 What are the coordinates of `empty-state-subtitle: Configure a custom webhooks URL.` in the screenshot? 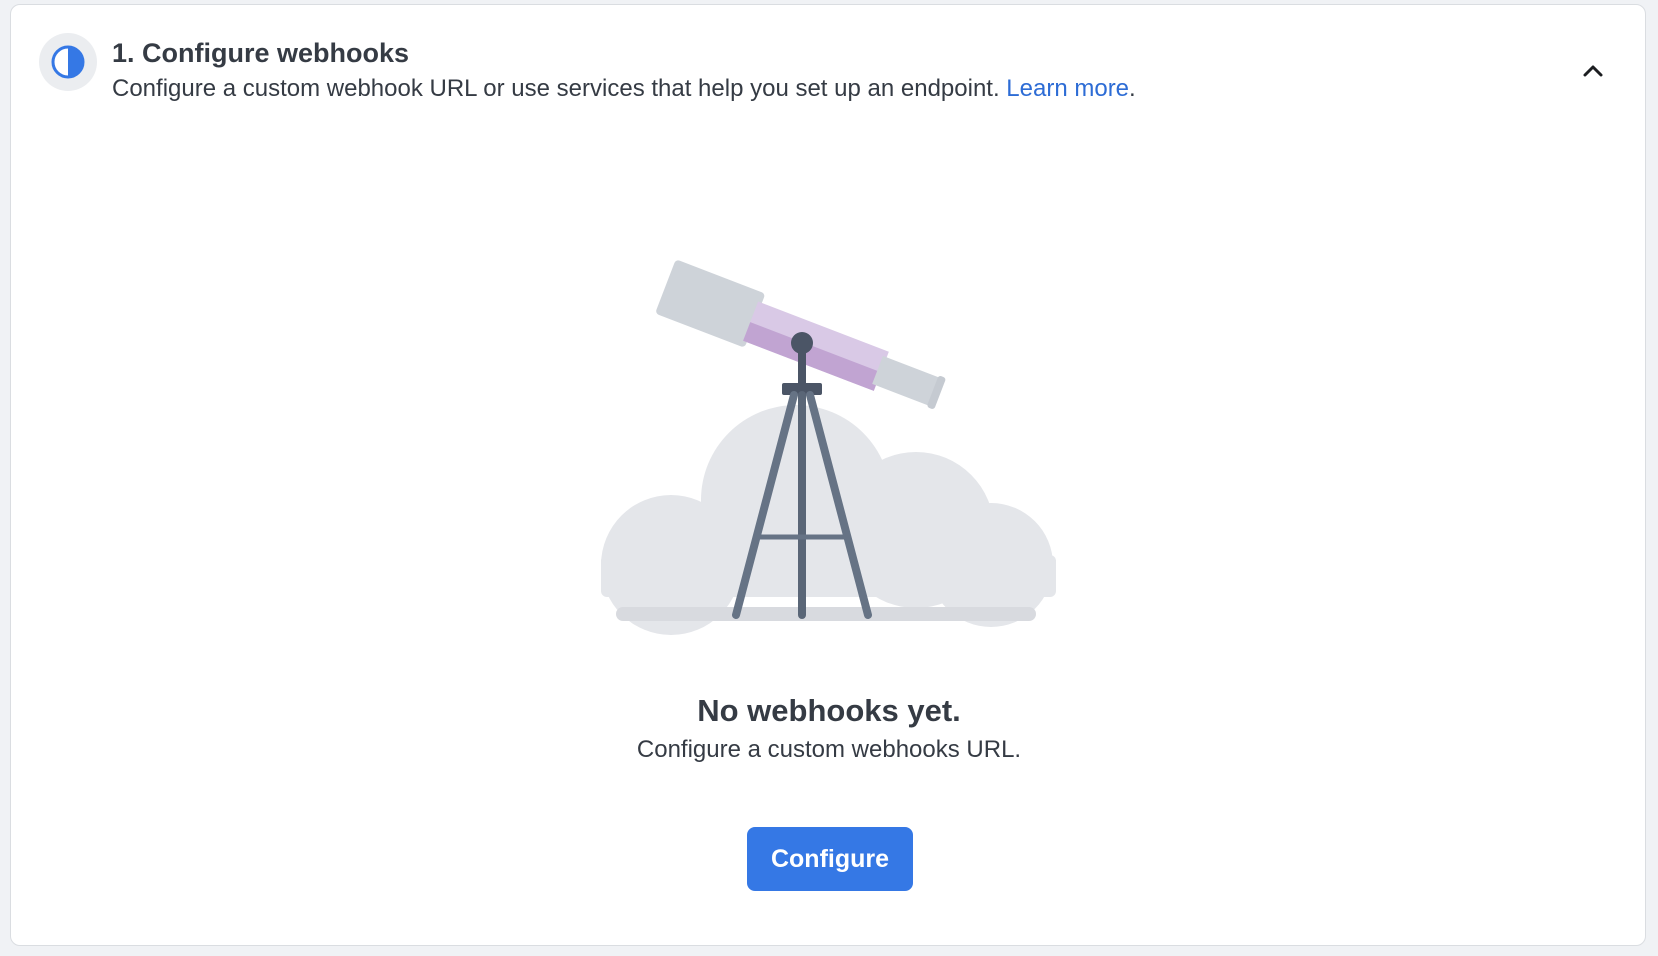 It's located at (829, 749).